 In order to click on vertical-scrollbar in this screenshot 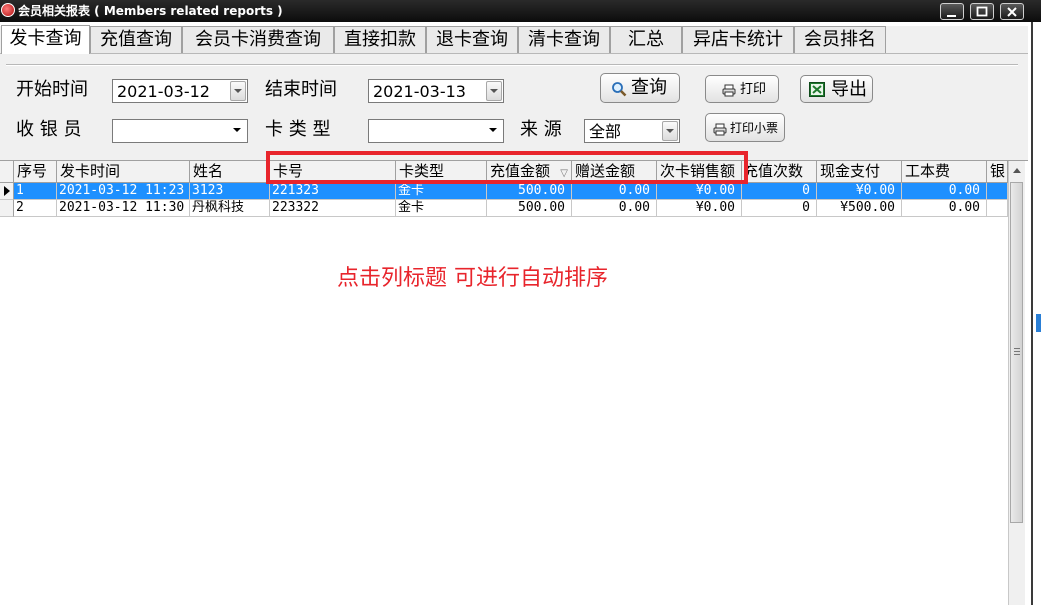, I will do `click(1016, 383)`.